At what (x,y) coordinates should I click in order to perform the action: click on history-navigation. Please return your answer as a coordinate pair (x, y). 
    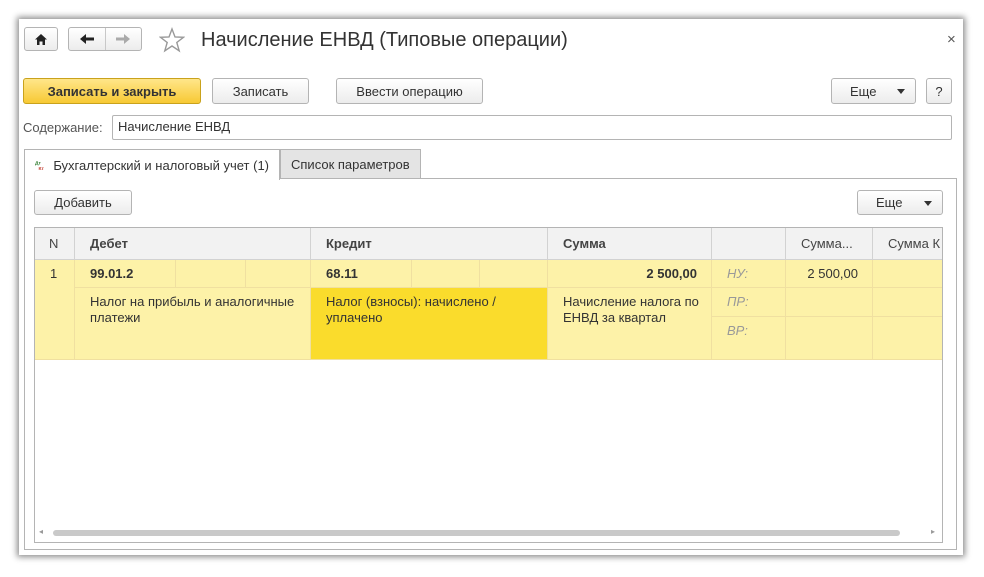
    Looking at the image, I should click on (105, 39).